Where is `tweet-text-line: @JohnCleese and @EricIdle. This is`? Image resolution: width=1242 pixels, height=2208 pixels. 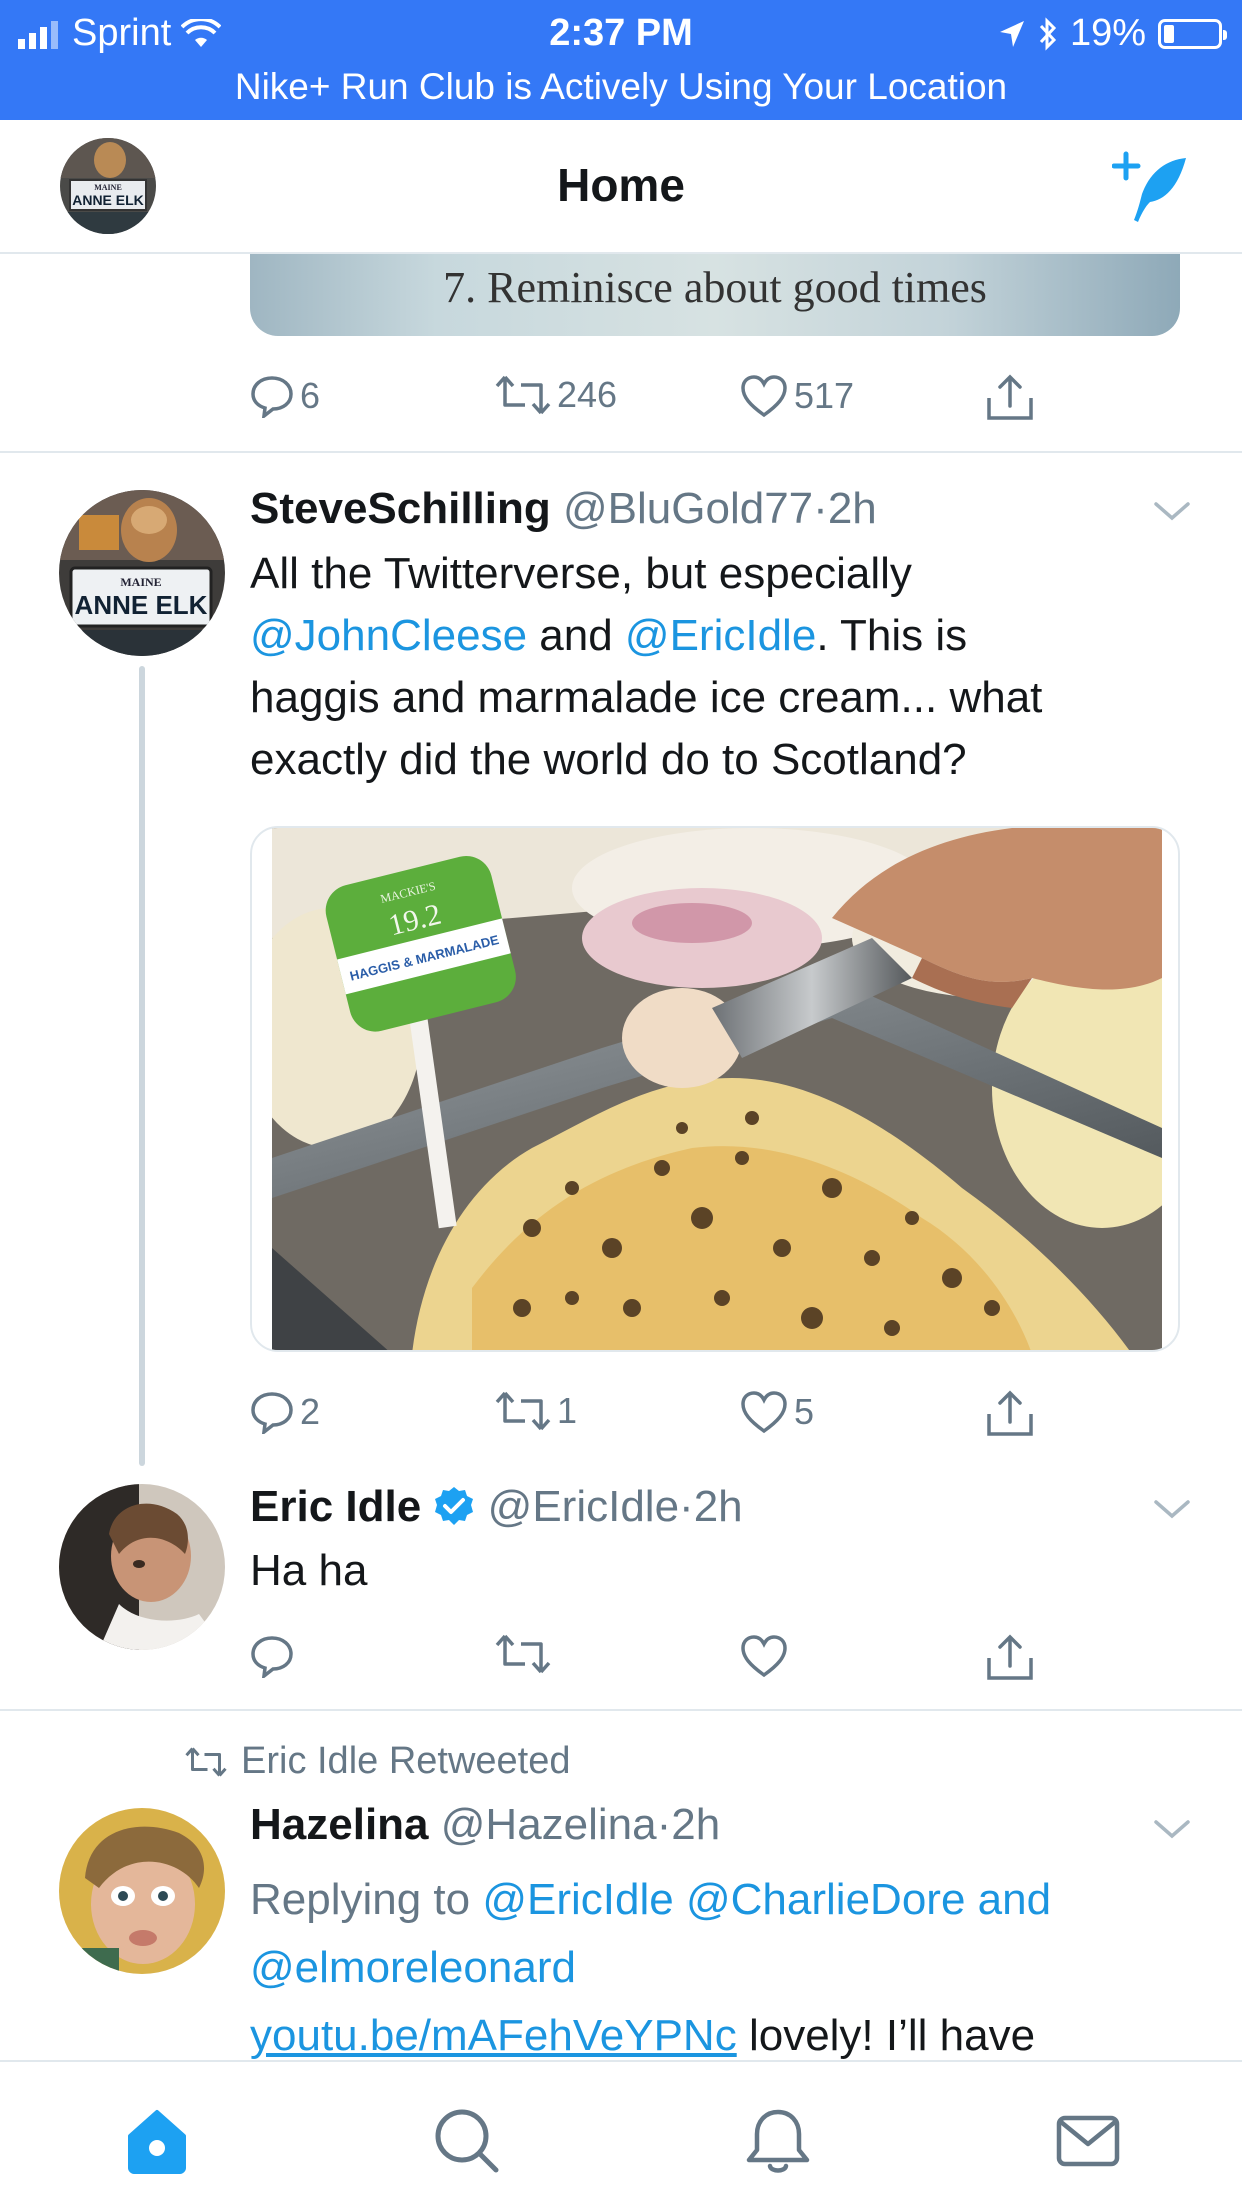
tweet-text-line: @JohnCleese and @EricIdle. This is is located at coordinates (720, 636).